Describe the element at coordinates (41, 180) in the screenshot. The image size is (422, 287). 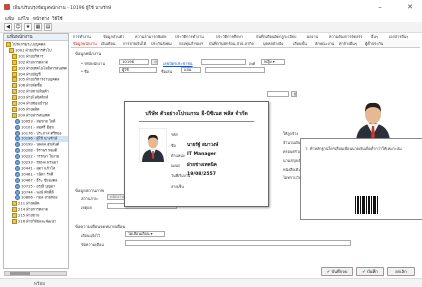
I see `tree-item-employee: 10467 - ธีระ ชัยมงคล` at that location.